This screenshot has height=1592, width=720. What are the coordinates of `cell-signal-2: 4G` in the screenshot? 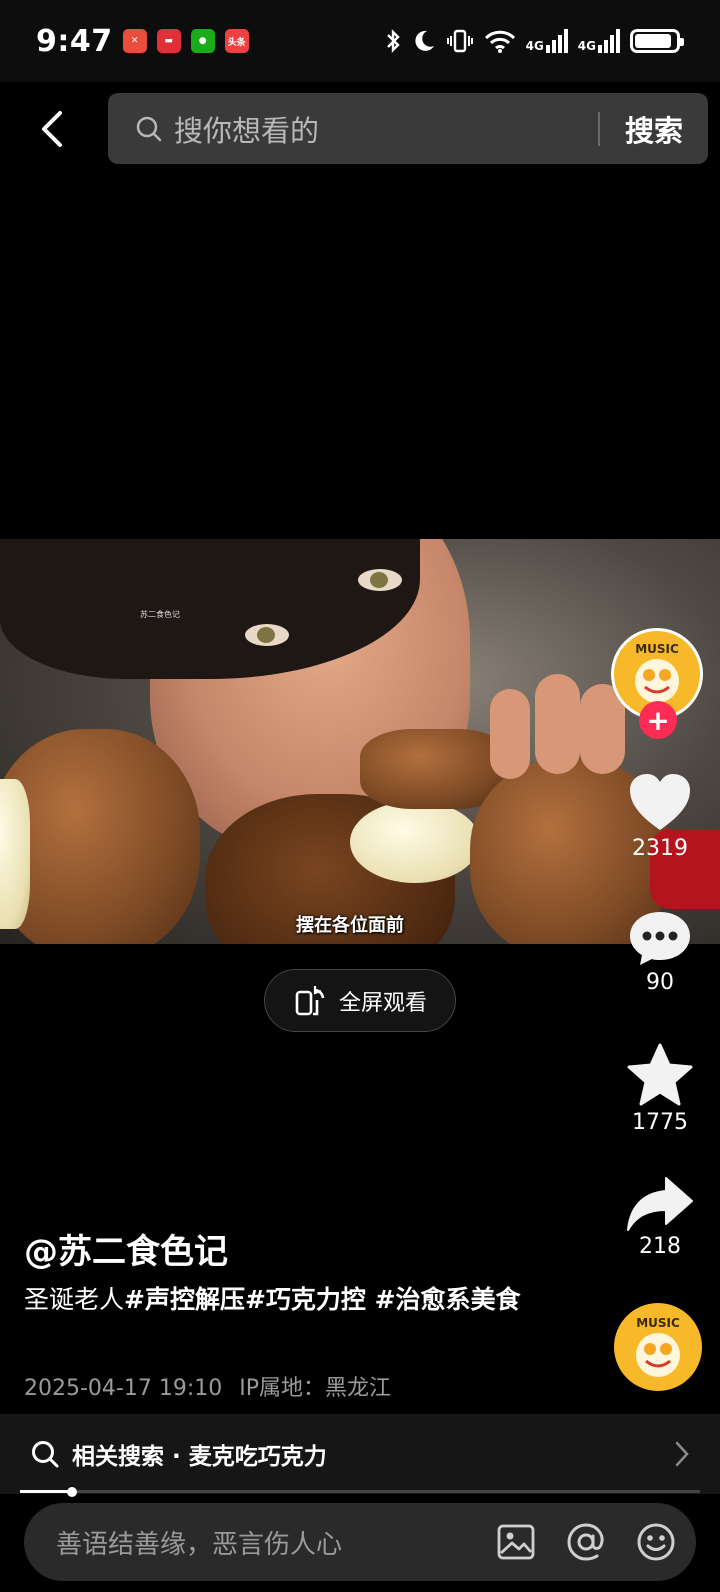 It's located at (599, 41).